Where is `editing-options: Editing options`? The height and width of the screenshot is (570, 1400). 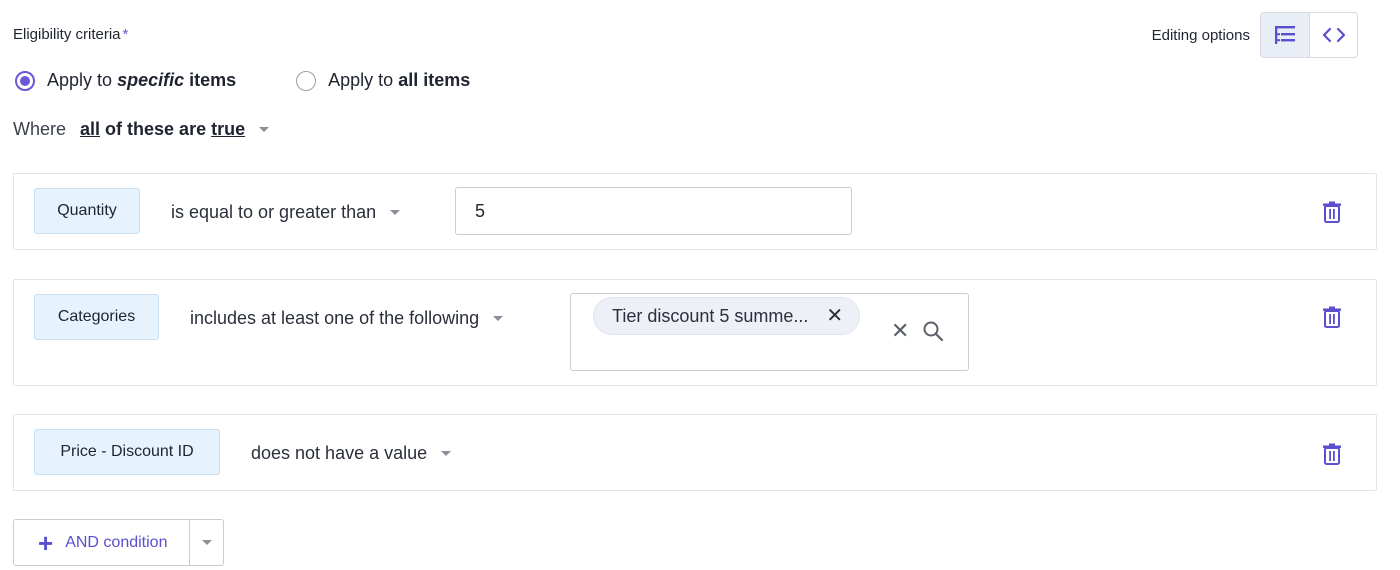 editing-options: Editing options is located at coordinates (1255, 35).